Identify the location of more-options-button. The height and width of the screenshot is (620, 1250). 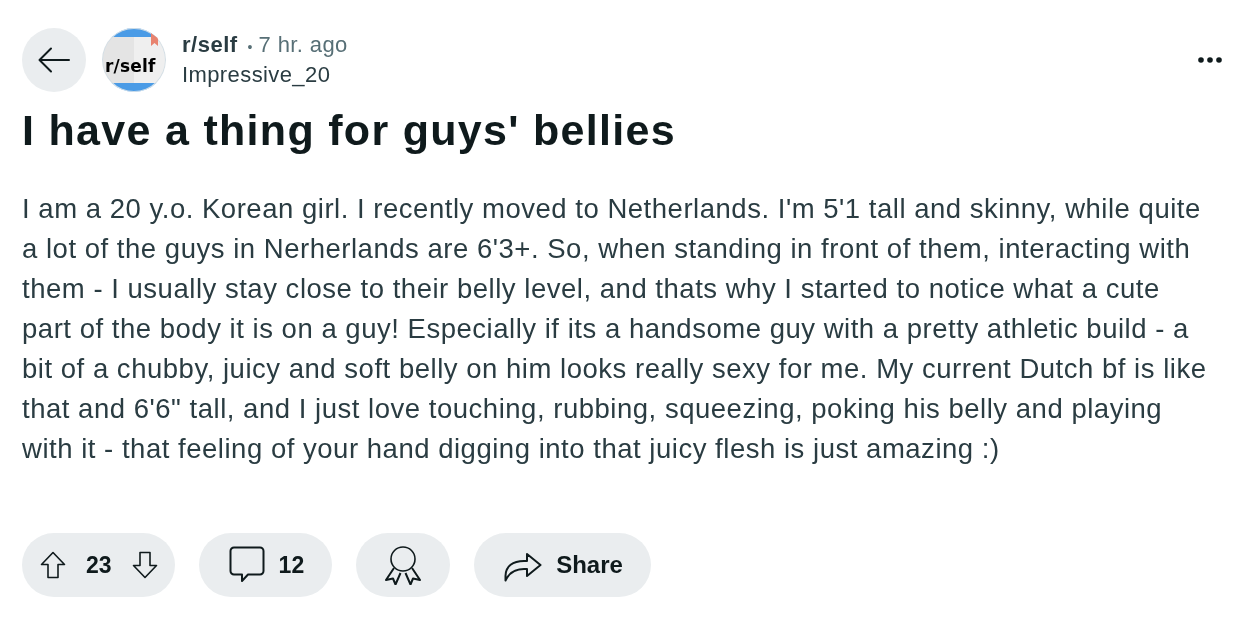
(1210, 60).